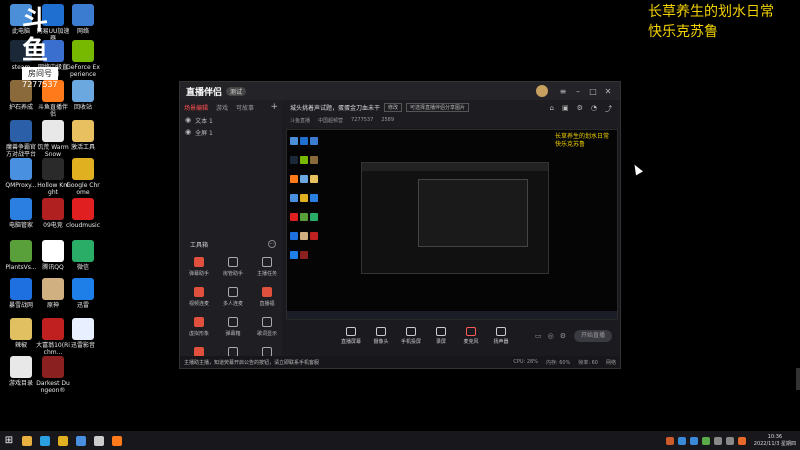  I want to click on tab-story: 可故事, so click(245, 107).